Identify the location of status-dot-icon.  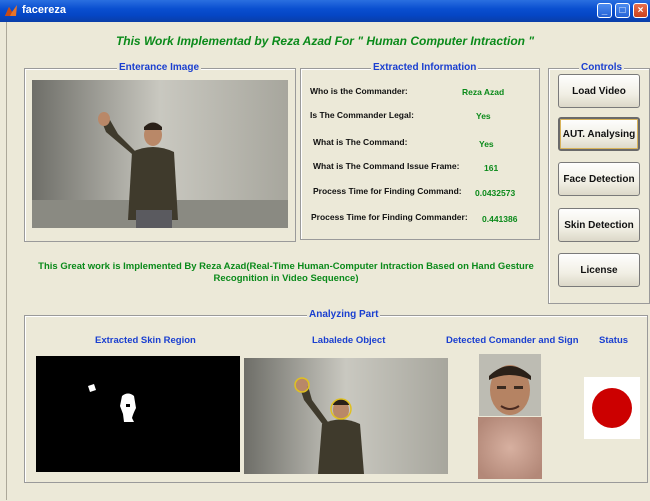
(612, 408).